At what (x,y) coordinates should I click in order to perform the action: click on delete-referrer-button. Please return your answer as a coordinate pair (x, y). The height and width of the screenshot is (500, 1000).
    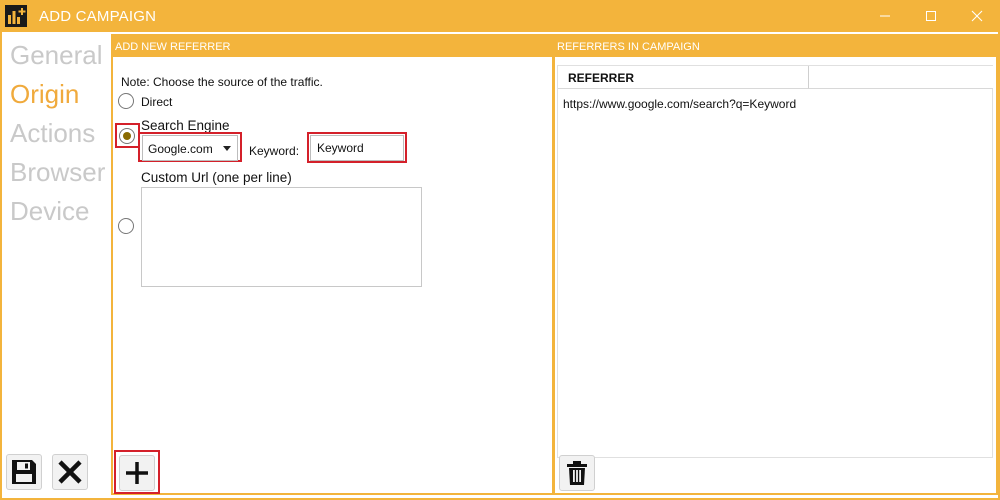
    Looking at the image, I should click on (577, 473).